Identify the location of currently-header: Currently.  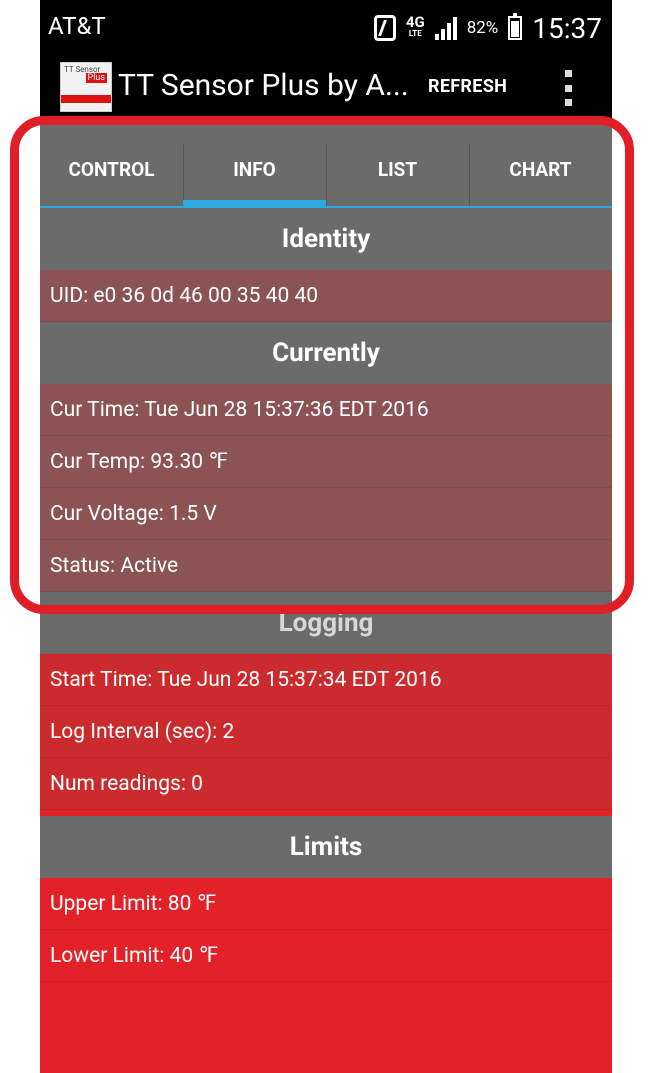
(326, 353).